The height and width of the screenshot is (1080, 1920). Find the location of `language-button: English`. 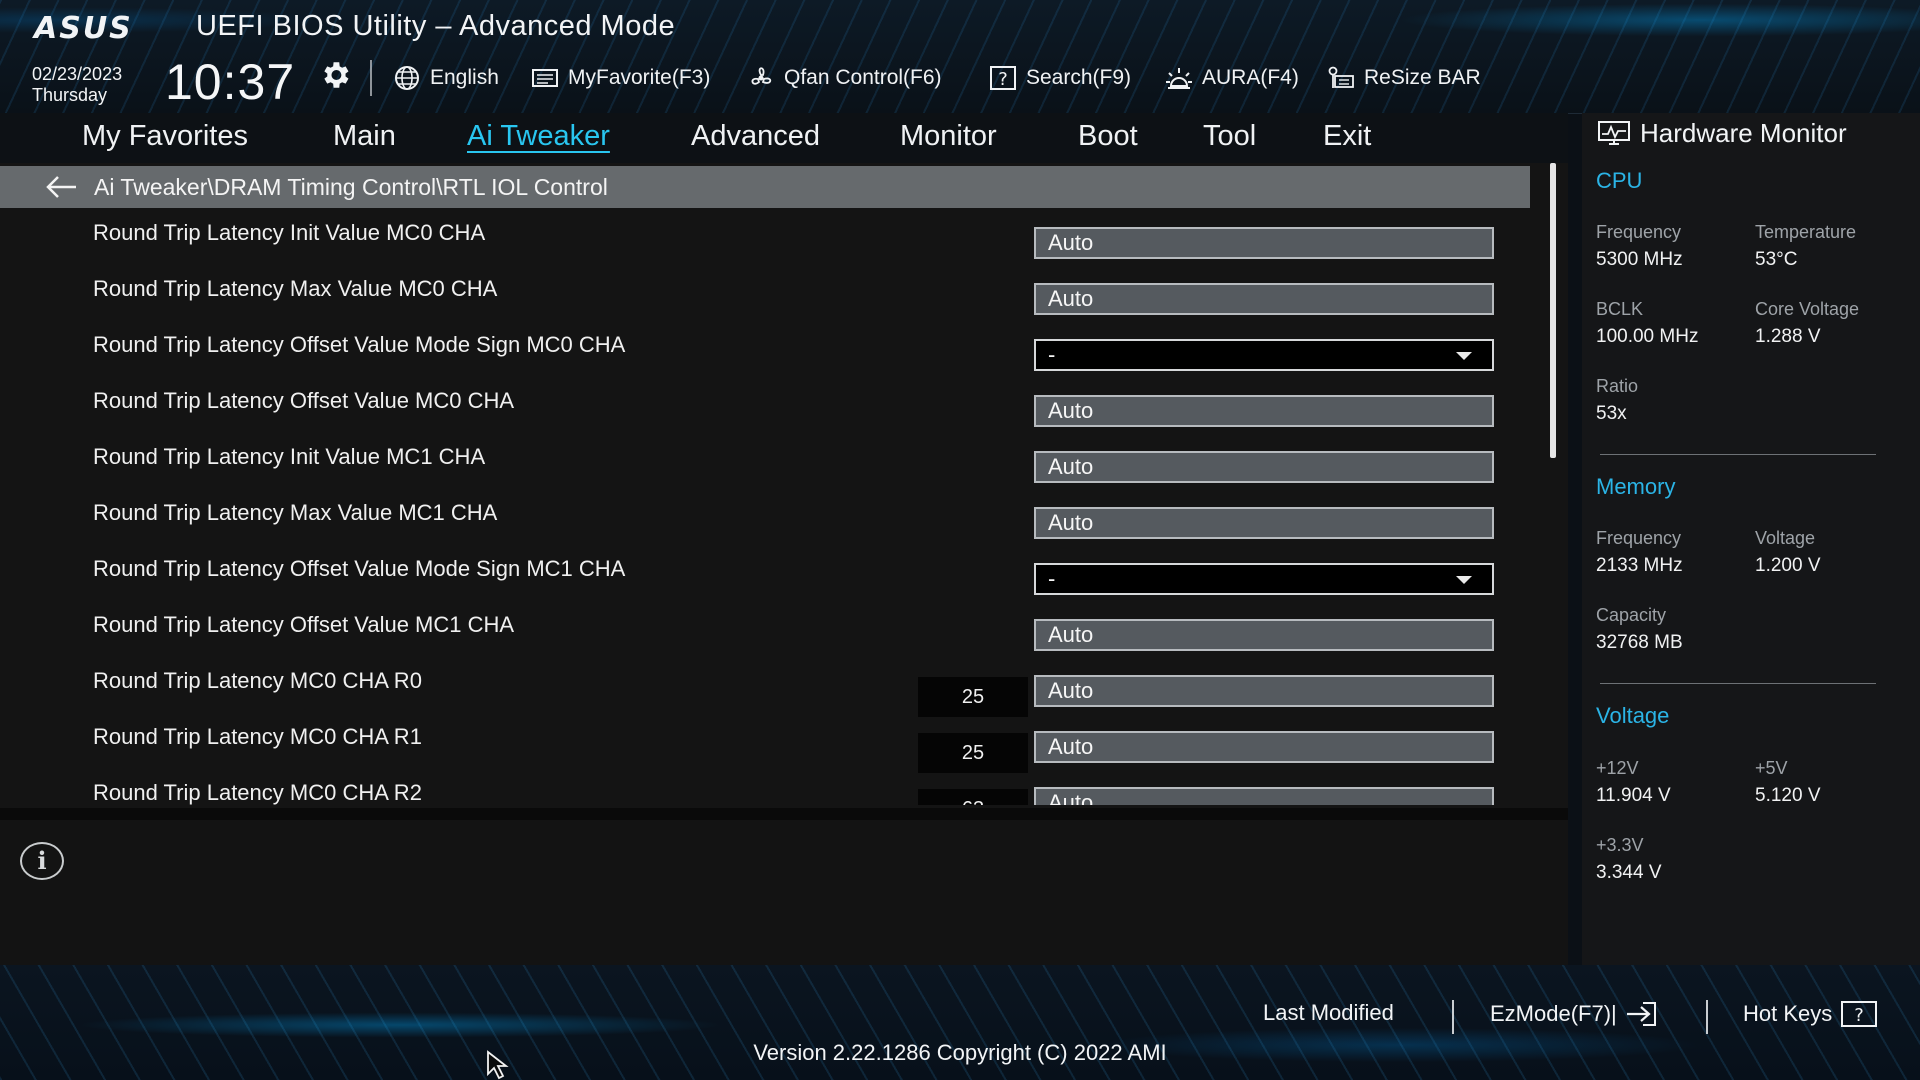

language-button: English is located at coordinates (445, 78).